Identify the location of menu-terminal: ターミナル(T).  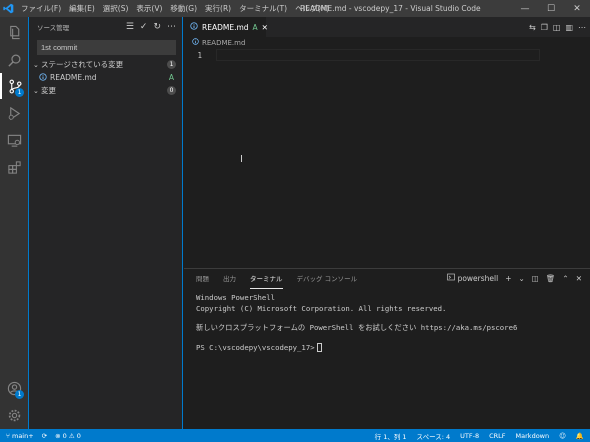
(263, 8).